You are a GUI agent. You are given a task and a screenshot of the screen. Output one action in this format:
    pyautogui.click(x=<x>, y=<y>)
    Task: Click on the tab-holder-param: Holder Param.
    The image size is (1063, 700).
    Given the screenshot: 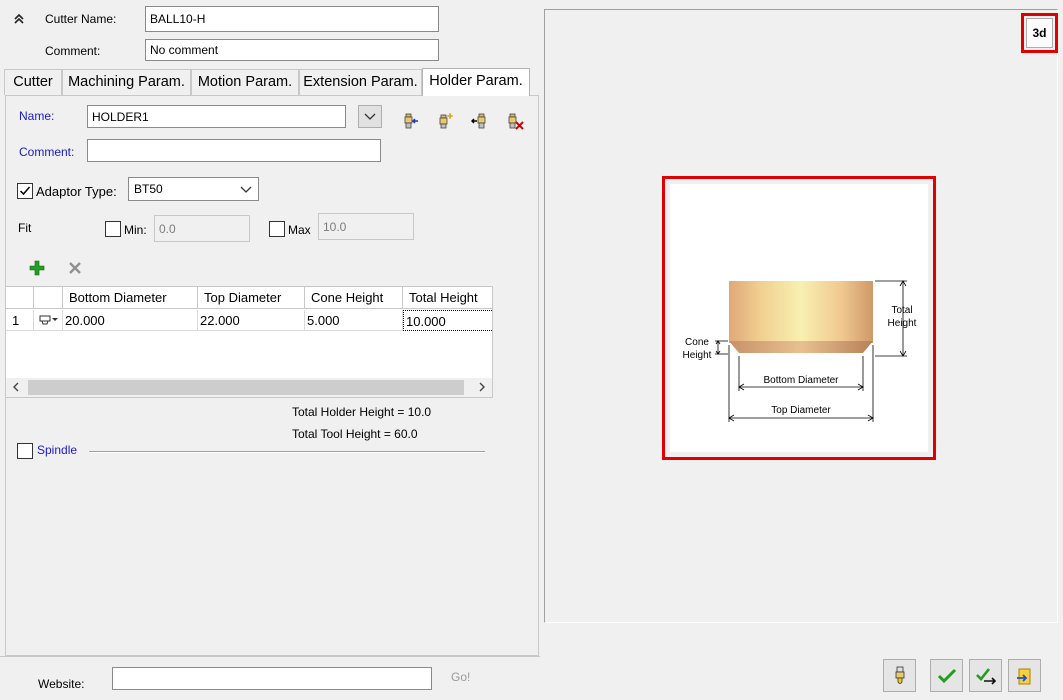 What is the action you would take?
    pyautogui.click(x=476, y=82)
    